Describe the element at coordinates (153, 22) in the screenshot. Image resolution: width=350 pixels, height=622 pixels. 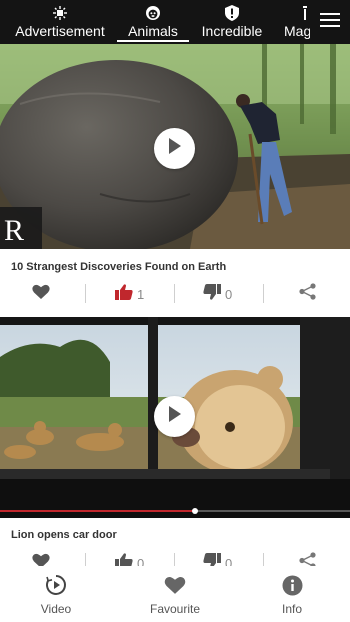
I see `tab-animals: Animals` at that location.